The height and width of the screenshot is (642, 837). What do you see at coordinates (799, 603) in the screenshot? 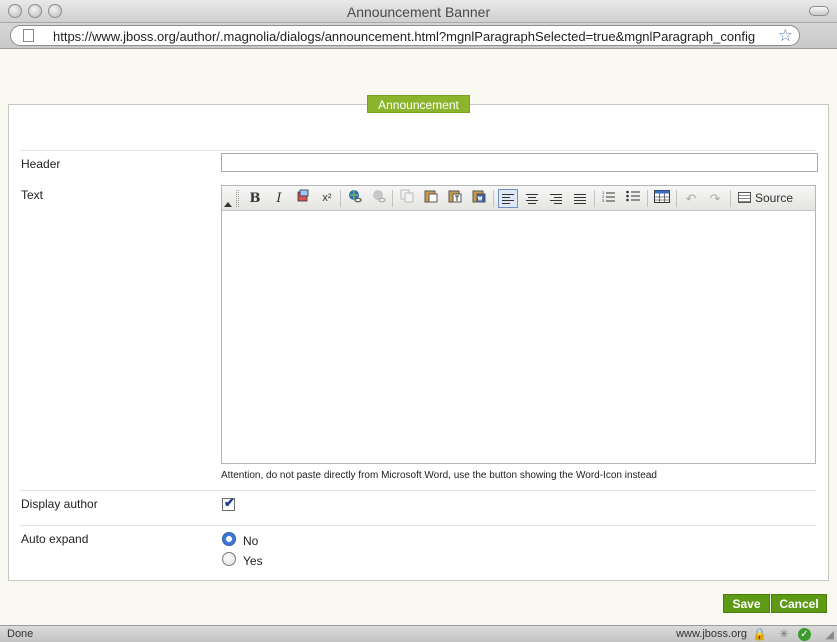
I see `cancel-button: Cancel` at bounding box center [799, 603].